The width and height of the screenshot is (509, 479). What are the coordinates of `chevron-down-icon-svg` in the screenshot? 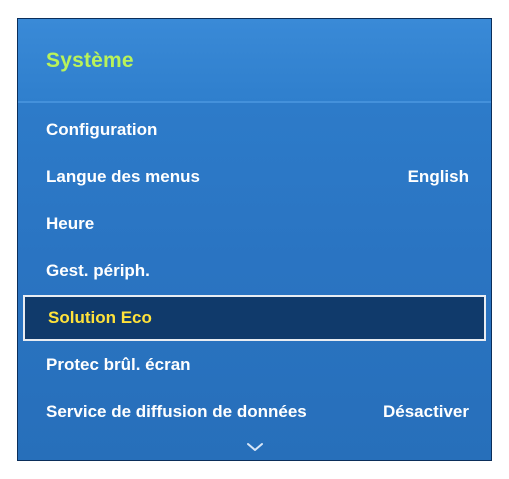 It's located at (254, 447).